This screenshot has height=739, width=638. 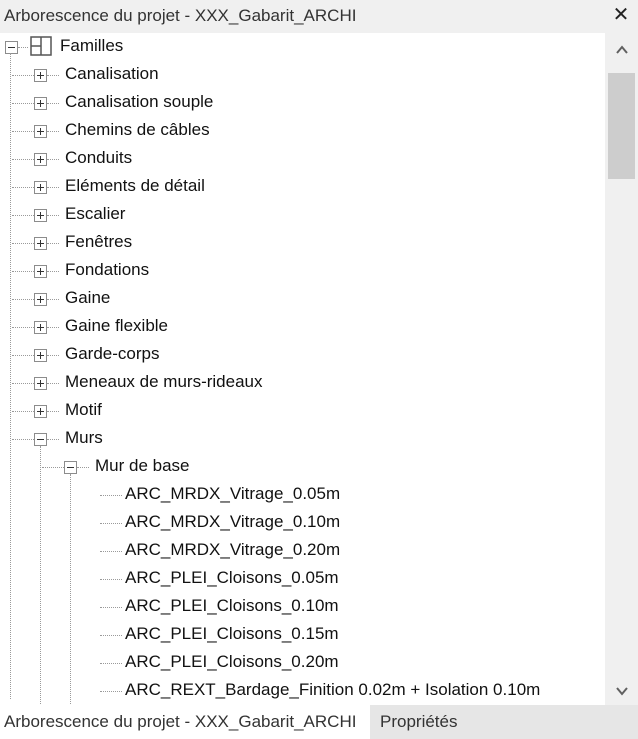 I want to click on tree-node-mur-de-base: Mur de base, so click(x=142, y=466).